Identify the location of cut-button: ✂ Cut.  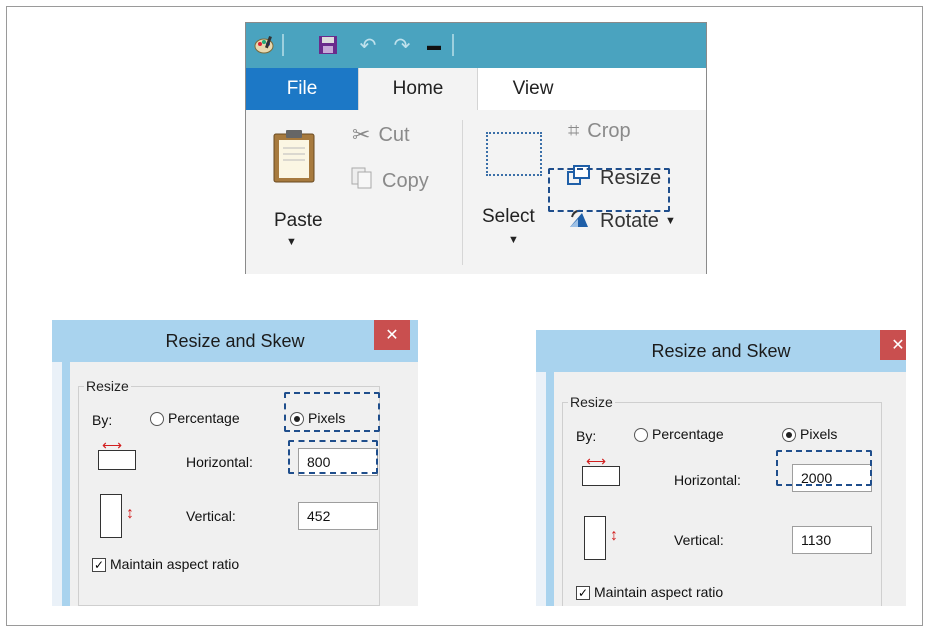
(381, 135).